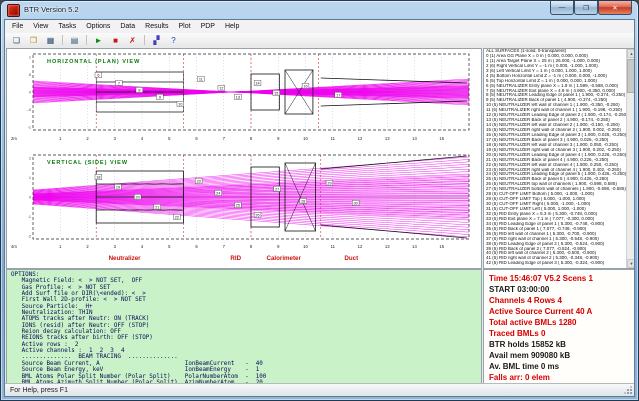  Describe the element at coordinates (51, 9) in the screenshot. I see `window-title: BTR Version 5.2` at that location.